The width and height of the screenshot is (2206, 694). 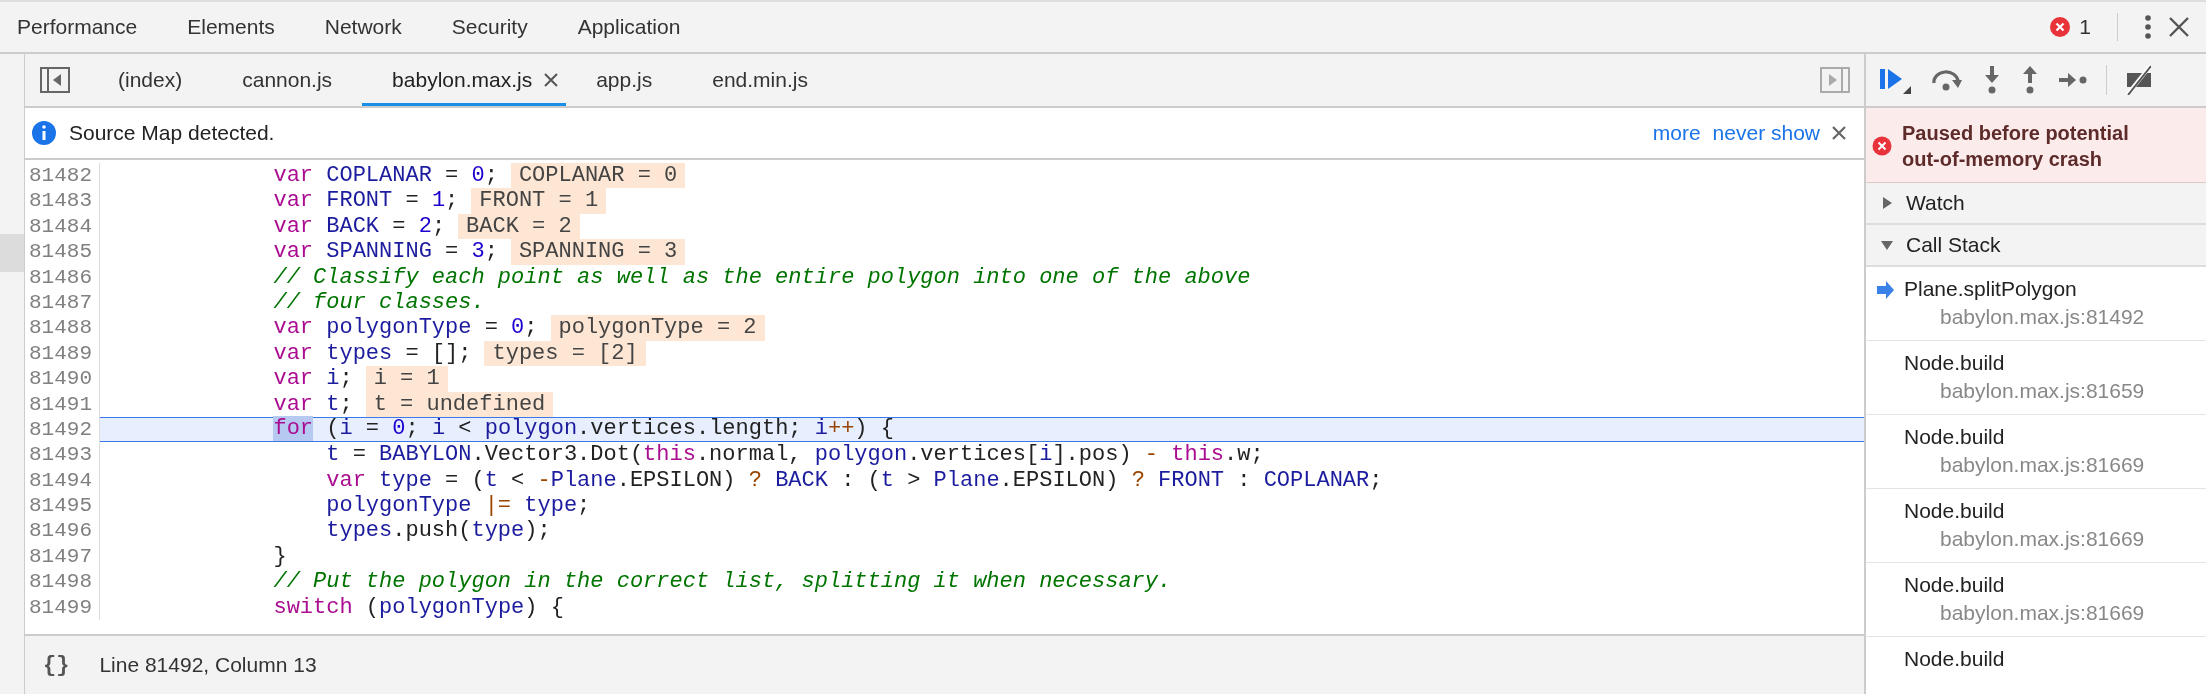 I want to click on inline-value: COPLANAR = 0, so click(x=598, y=176).